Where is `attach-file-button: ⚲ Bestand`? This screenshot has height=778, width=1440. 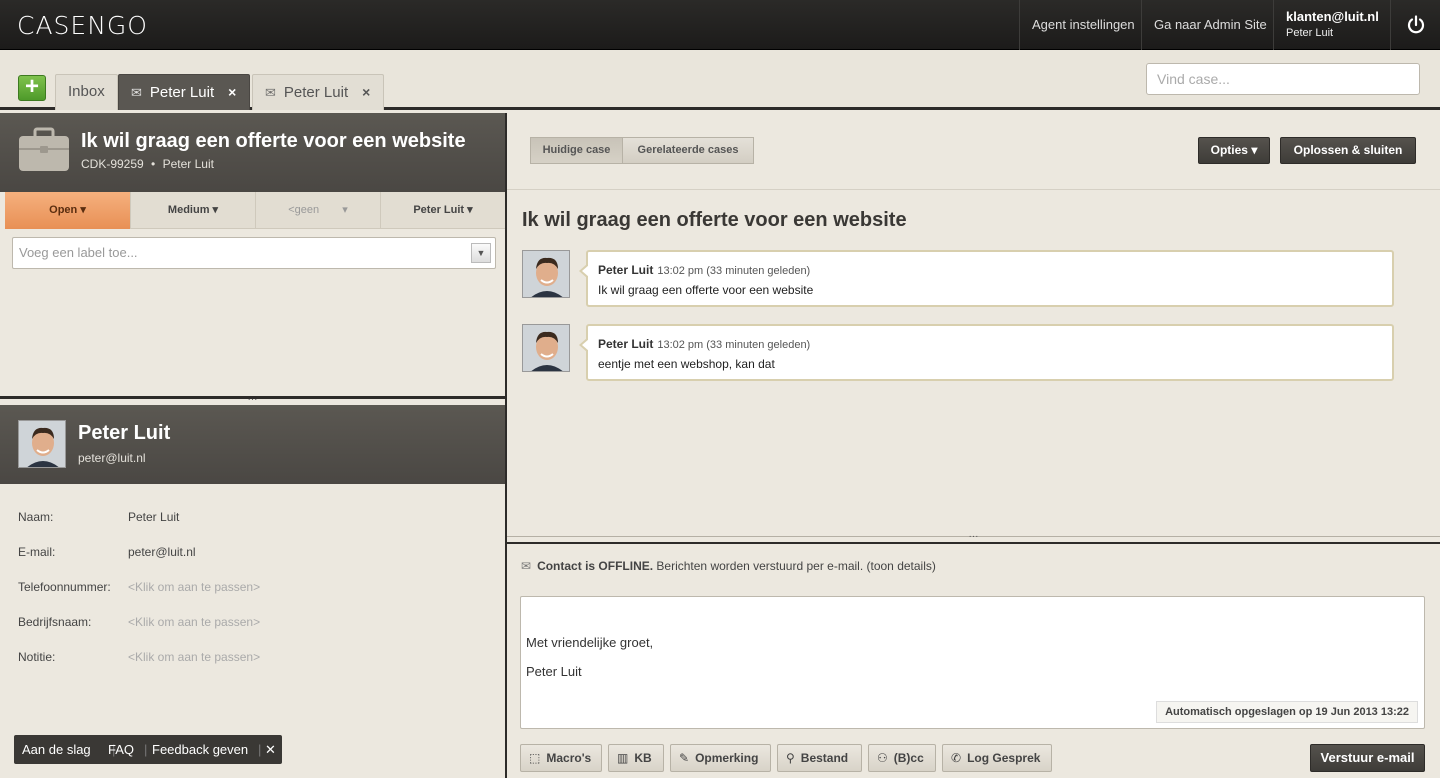
attach-file-button: ⚲ Bestand is located at coordinates (819, 758).